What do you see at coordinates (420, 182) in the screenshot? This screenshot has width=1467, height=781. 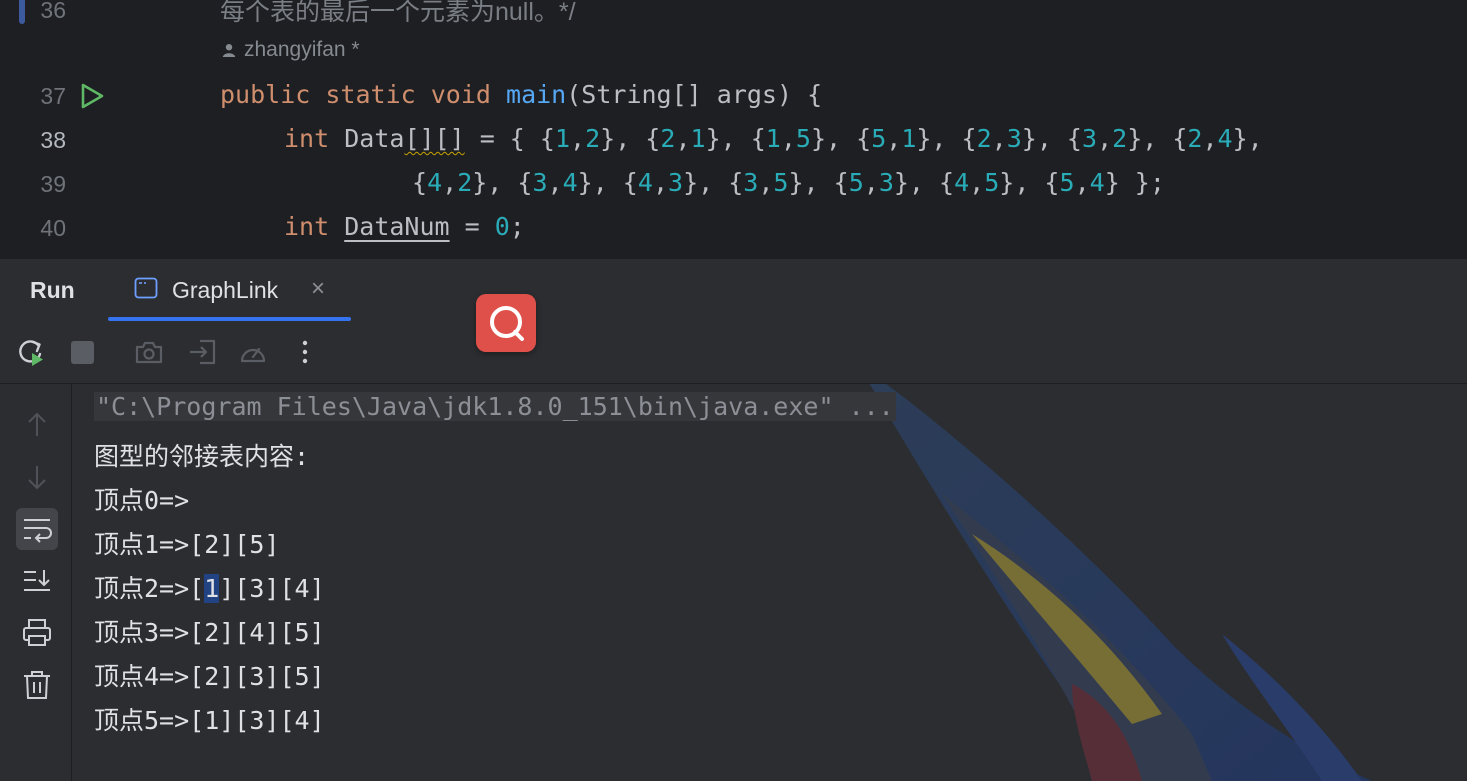 I see `punctuation: {` at bounding box center [420, 182].